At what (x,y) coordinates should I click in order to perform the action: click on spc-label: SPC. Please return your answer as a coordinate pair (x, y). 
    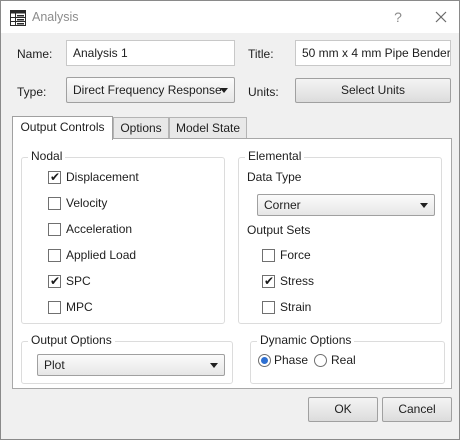
    Looking at the image, I should click on (78, 281).